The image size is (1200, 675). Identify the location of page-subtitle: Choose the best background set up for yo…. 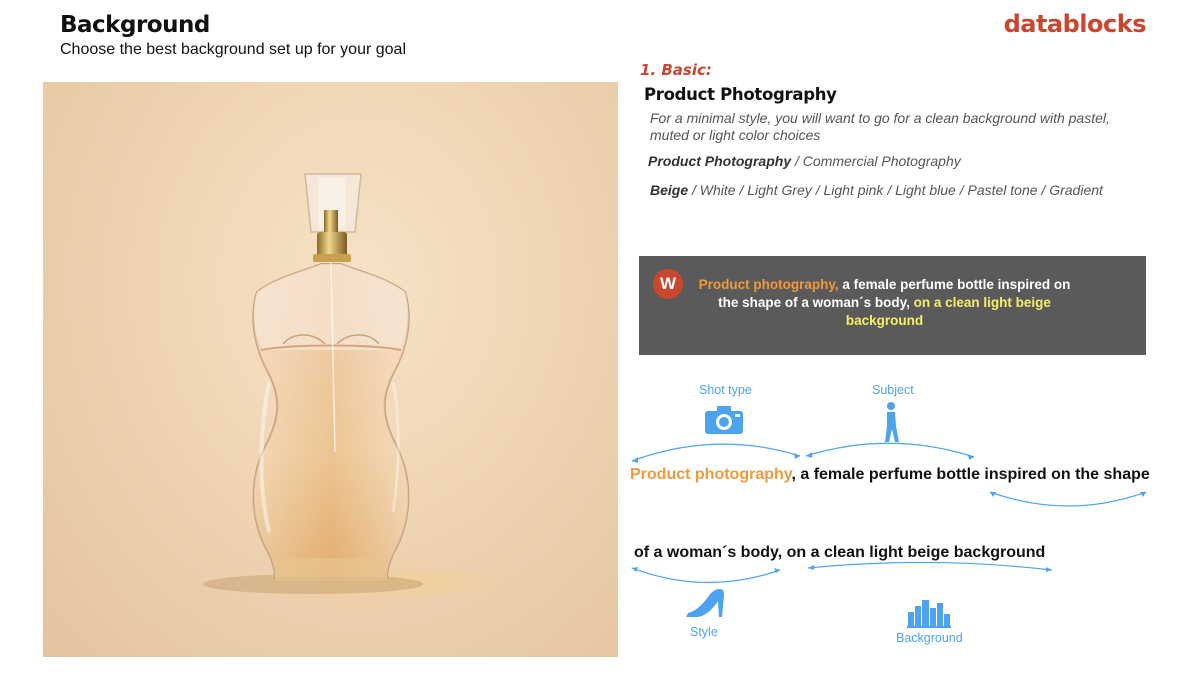
(233, 49).